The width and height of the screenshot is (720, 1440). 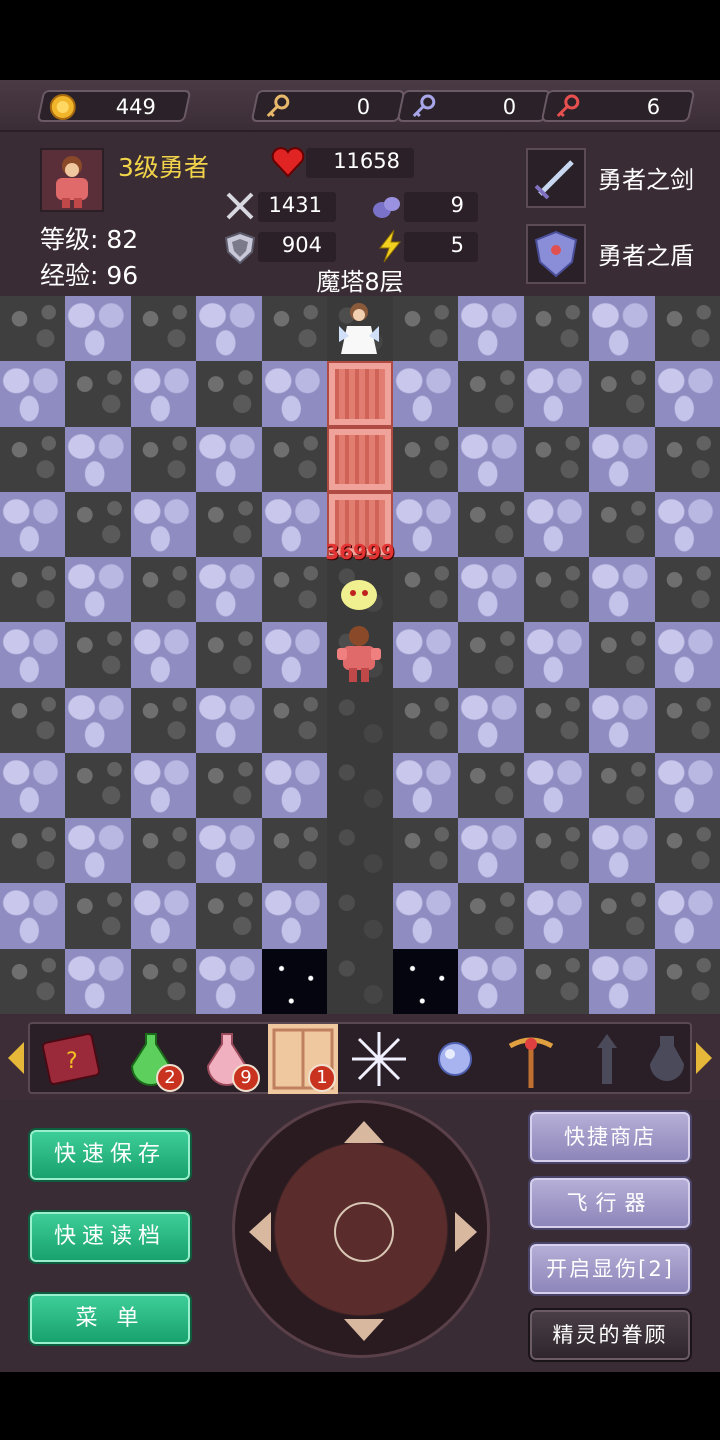 What do you see at coordinates (71, 1059) in the screenshot?
I see `item-monster-book: ?` at bounding box center [71, 1059].